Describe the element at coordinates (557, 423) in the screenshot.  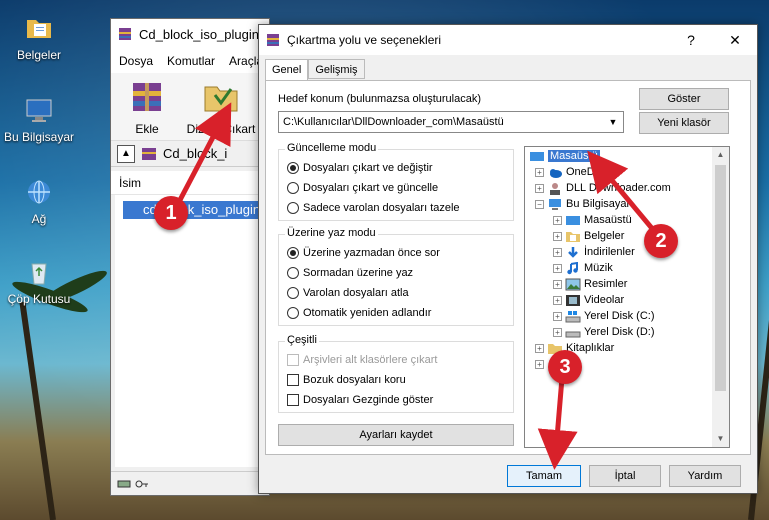
I see `arrow-to-ok-button` at that location.